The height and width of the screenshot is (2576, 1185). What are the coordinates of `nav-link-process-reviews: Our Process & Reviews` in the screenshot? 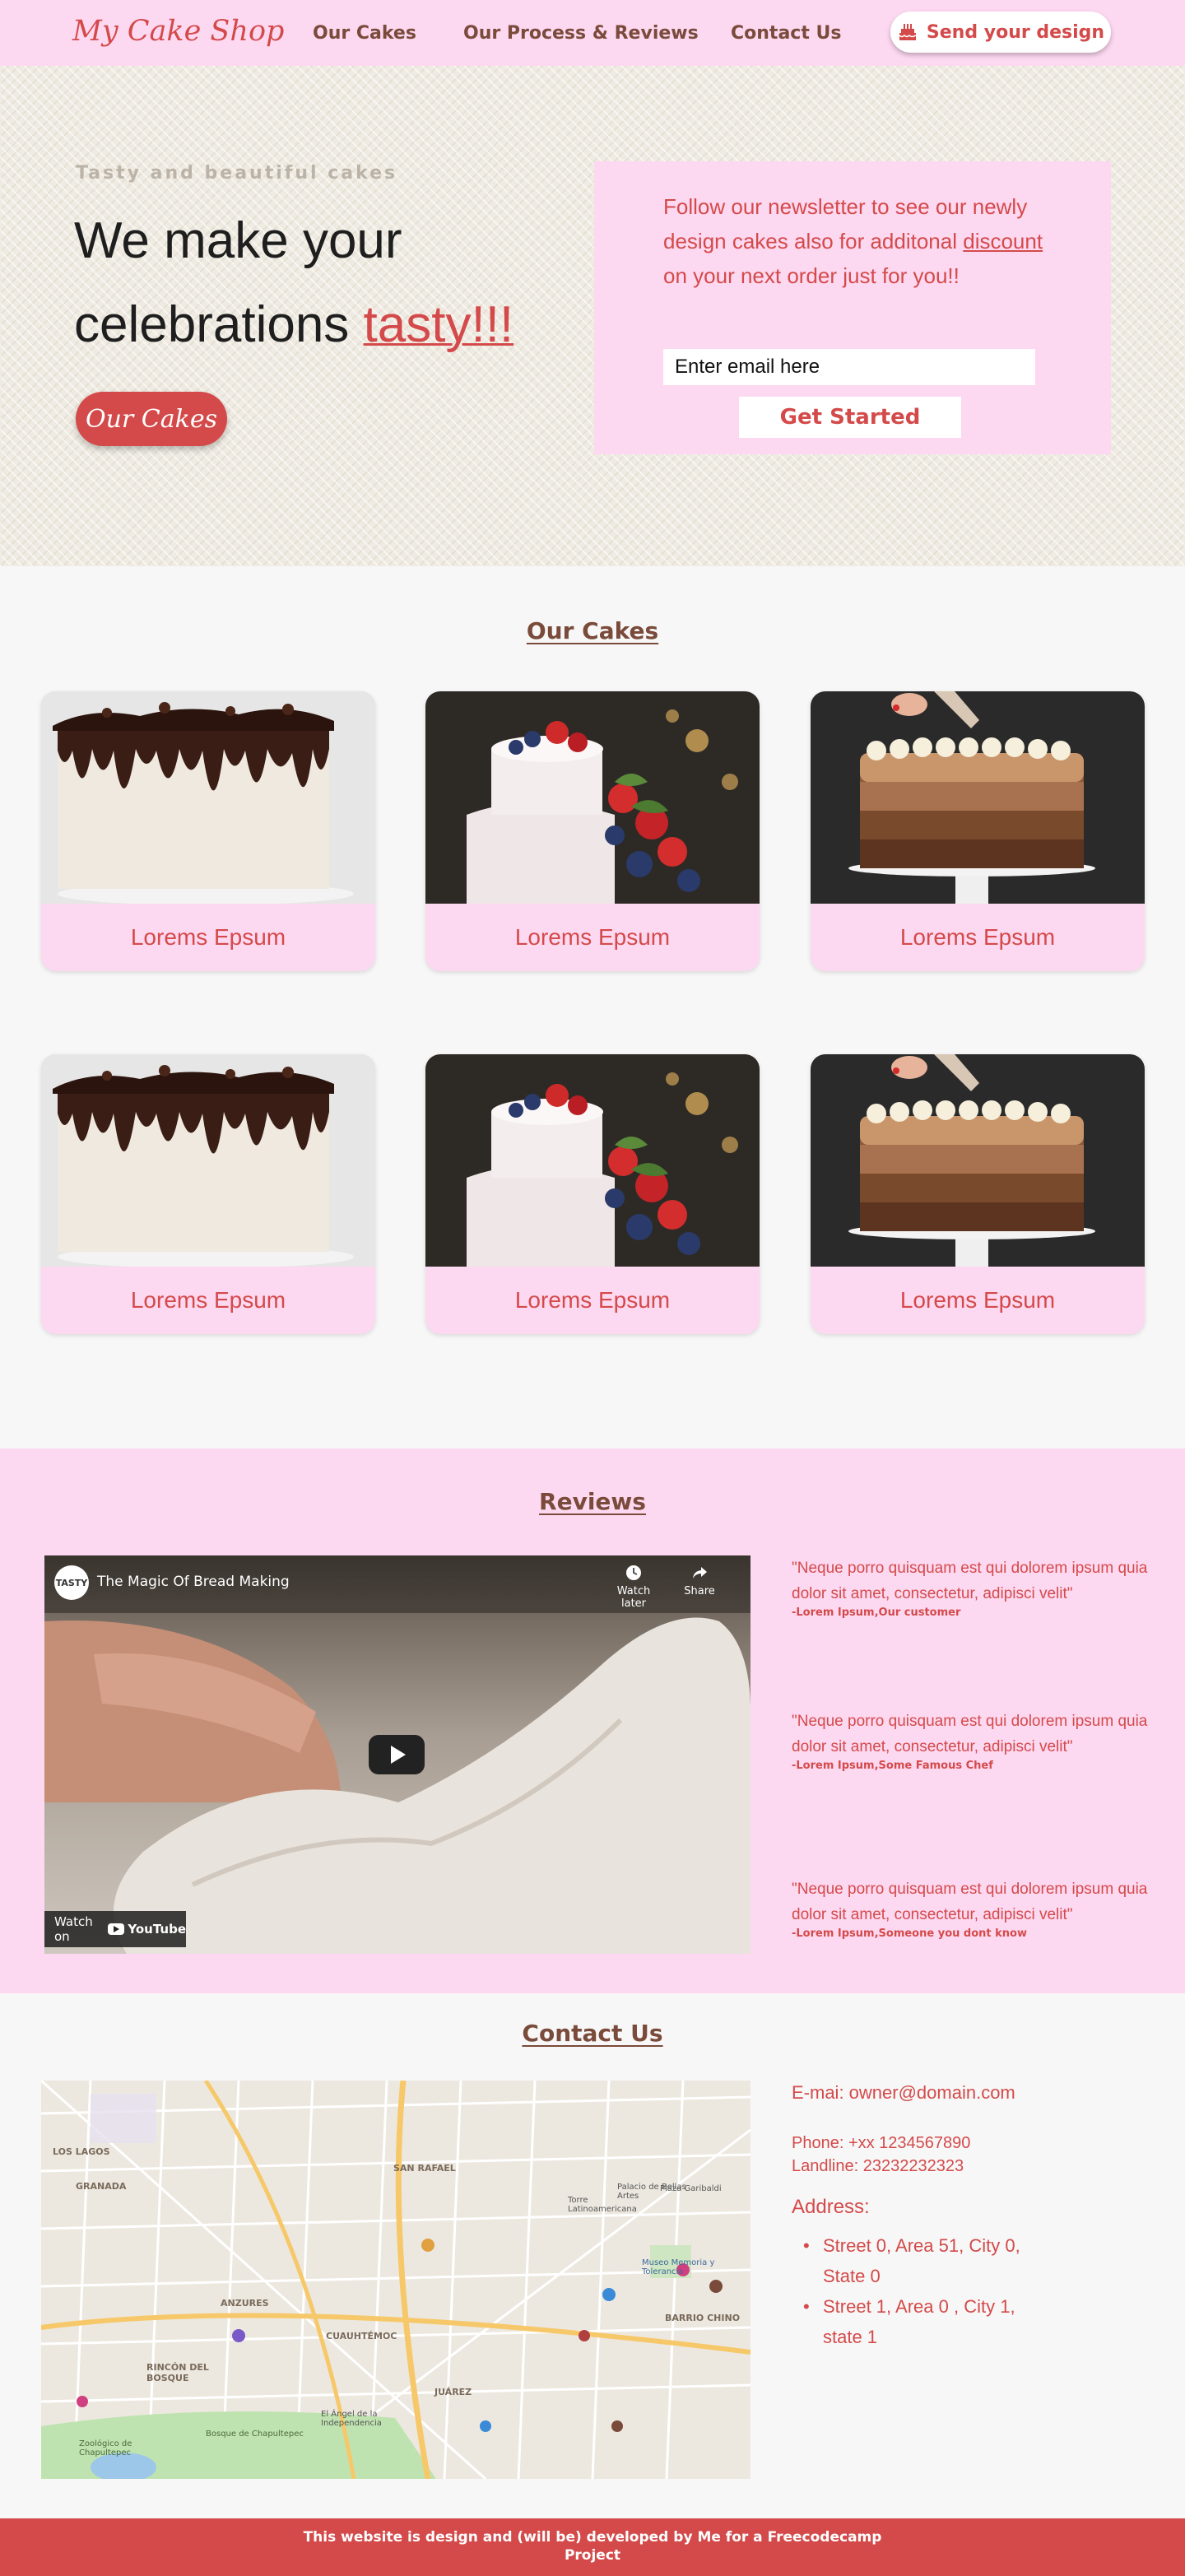 It's located at (581, 33).